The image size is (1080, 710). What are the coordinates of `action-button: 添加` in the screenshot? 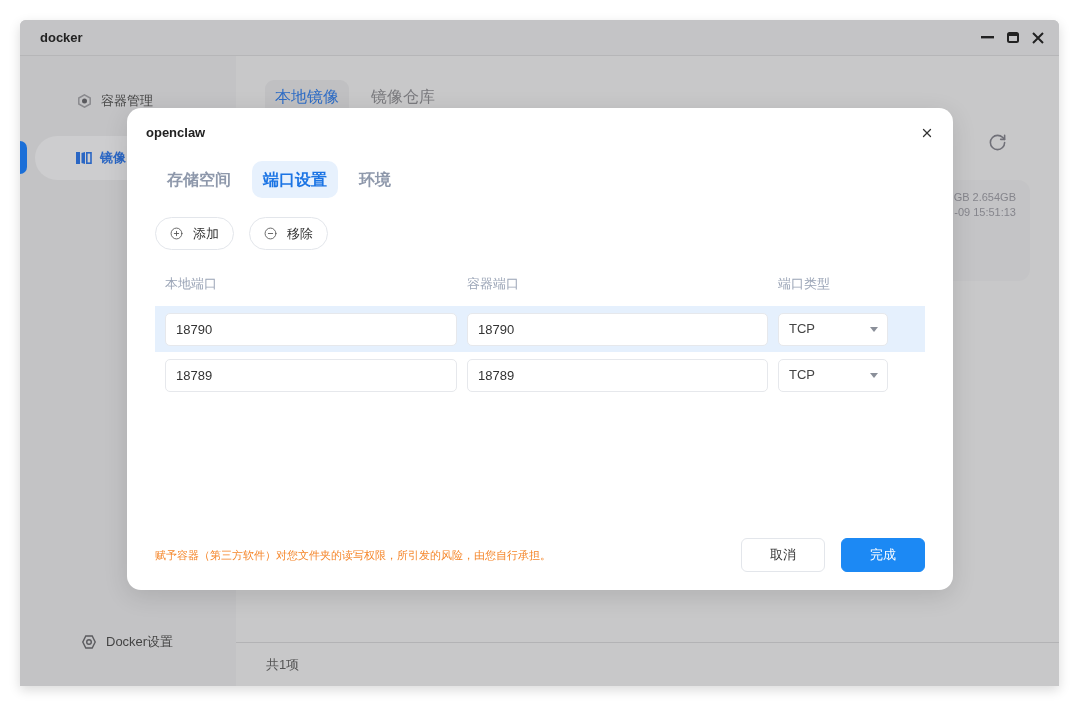 It's located at (194, 233).